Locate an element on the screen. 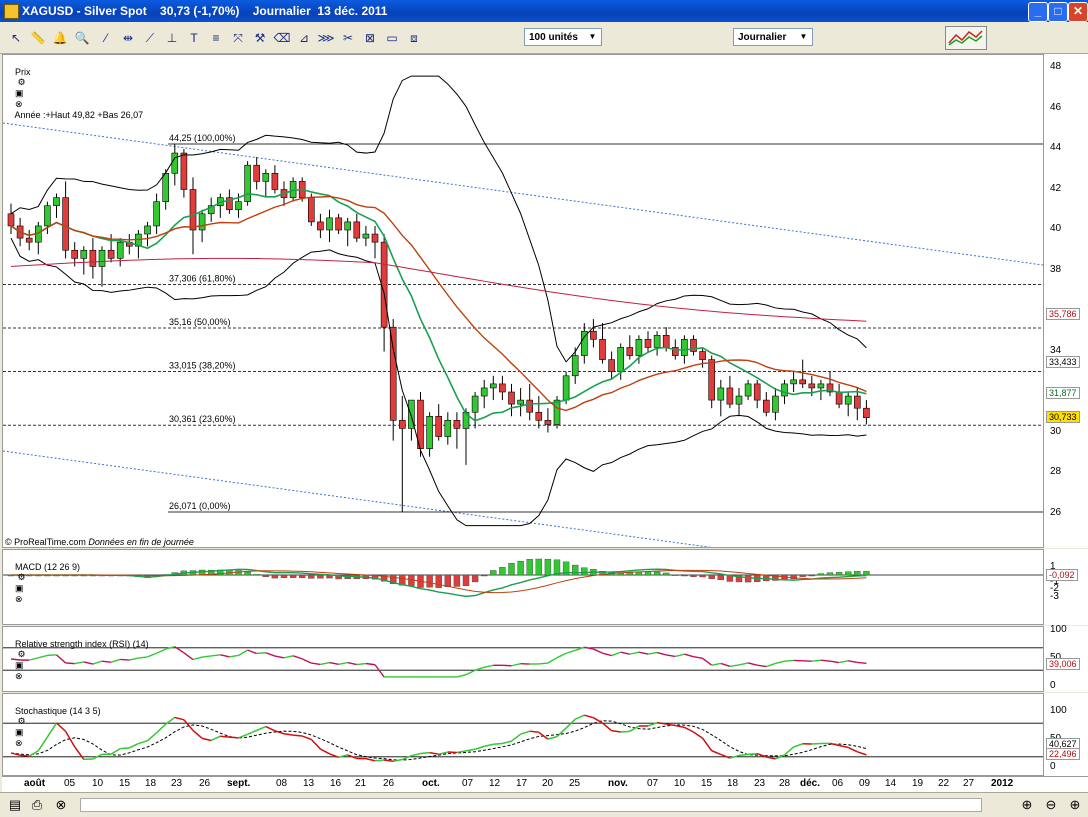  price-label: Prix is located at coordinates (23, 72).